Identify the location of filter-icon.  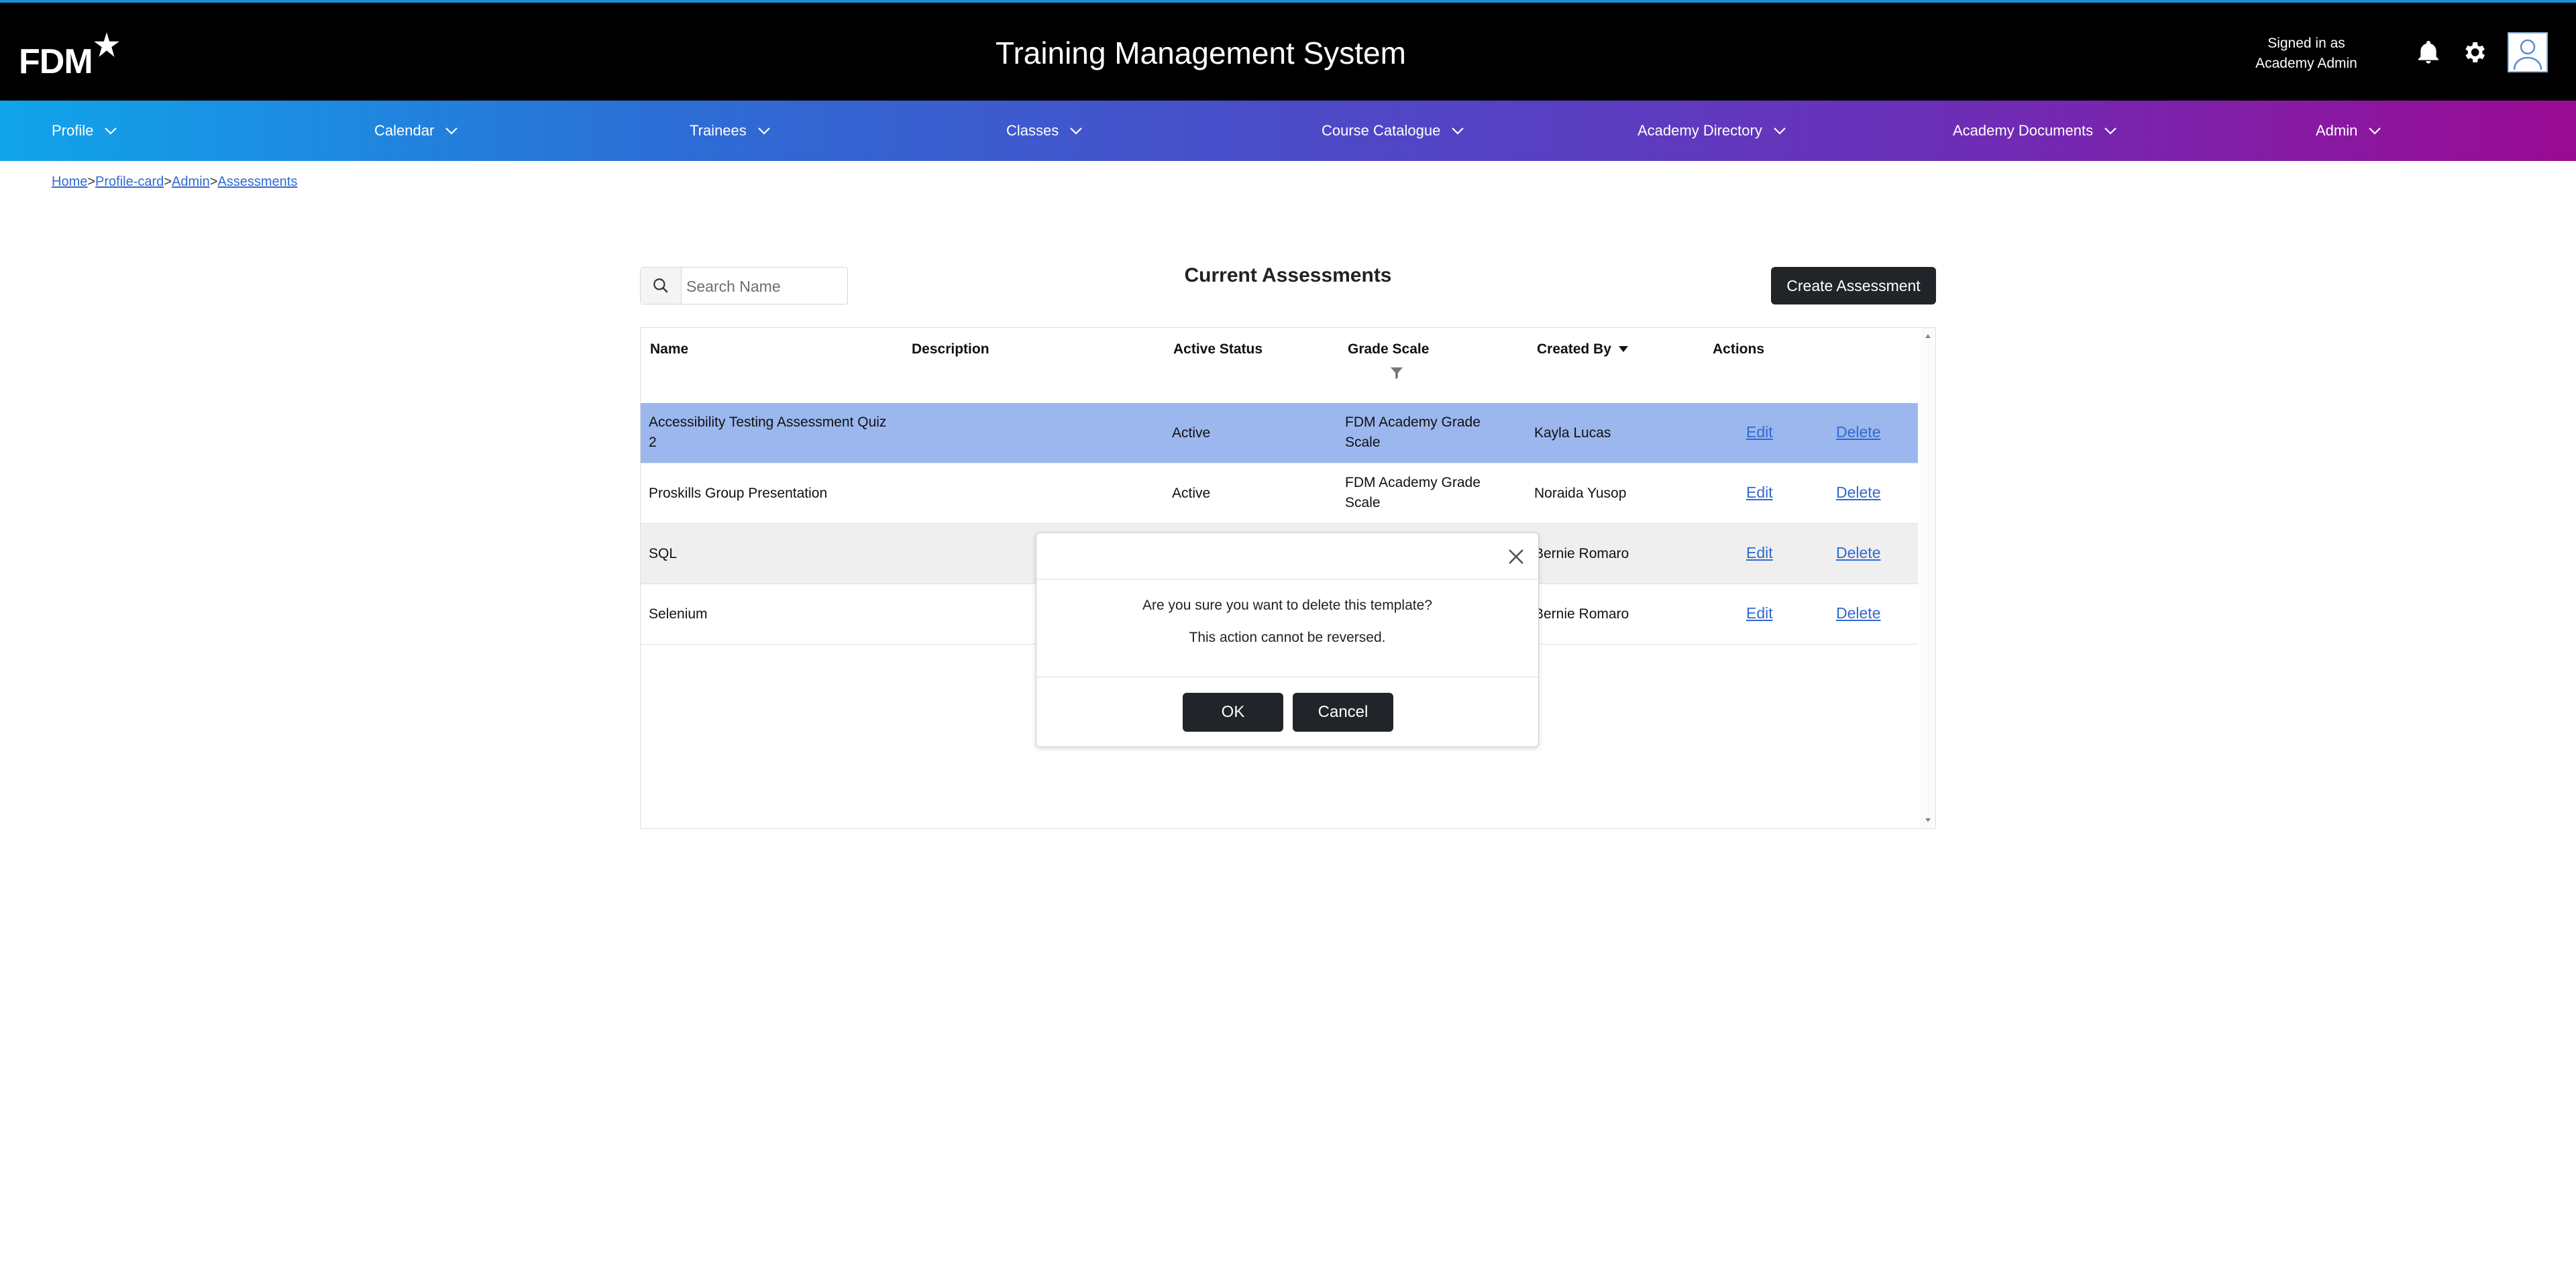
(1396, 373).